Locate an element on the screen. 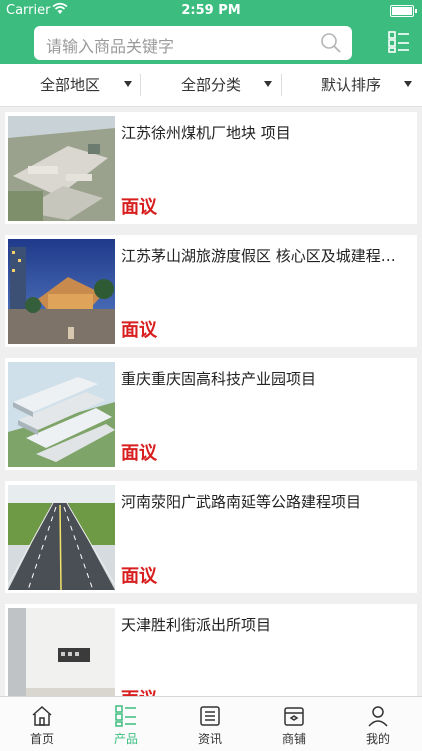 The height and width of the screenshot is (751, 422). bottom-tab-bar: 首页 产品 资讯 商铺 我的 is located at coordinates (211, 723).